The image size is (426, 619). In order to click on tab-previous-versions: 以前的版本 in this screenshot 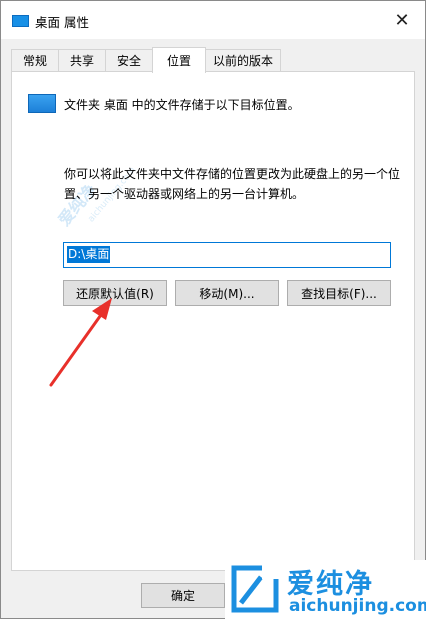, I will do `click(243, 60)`.